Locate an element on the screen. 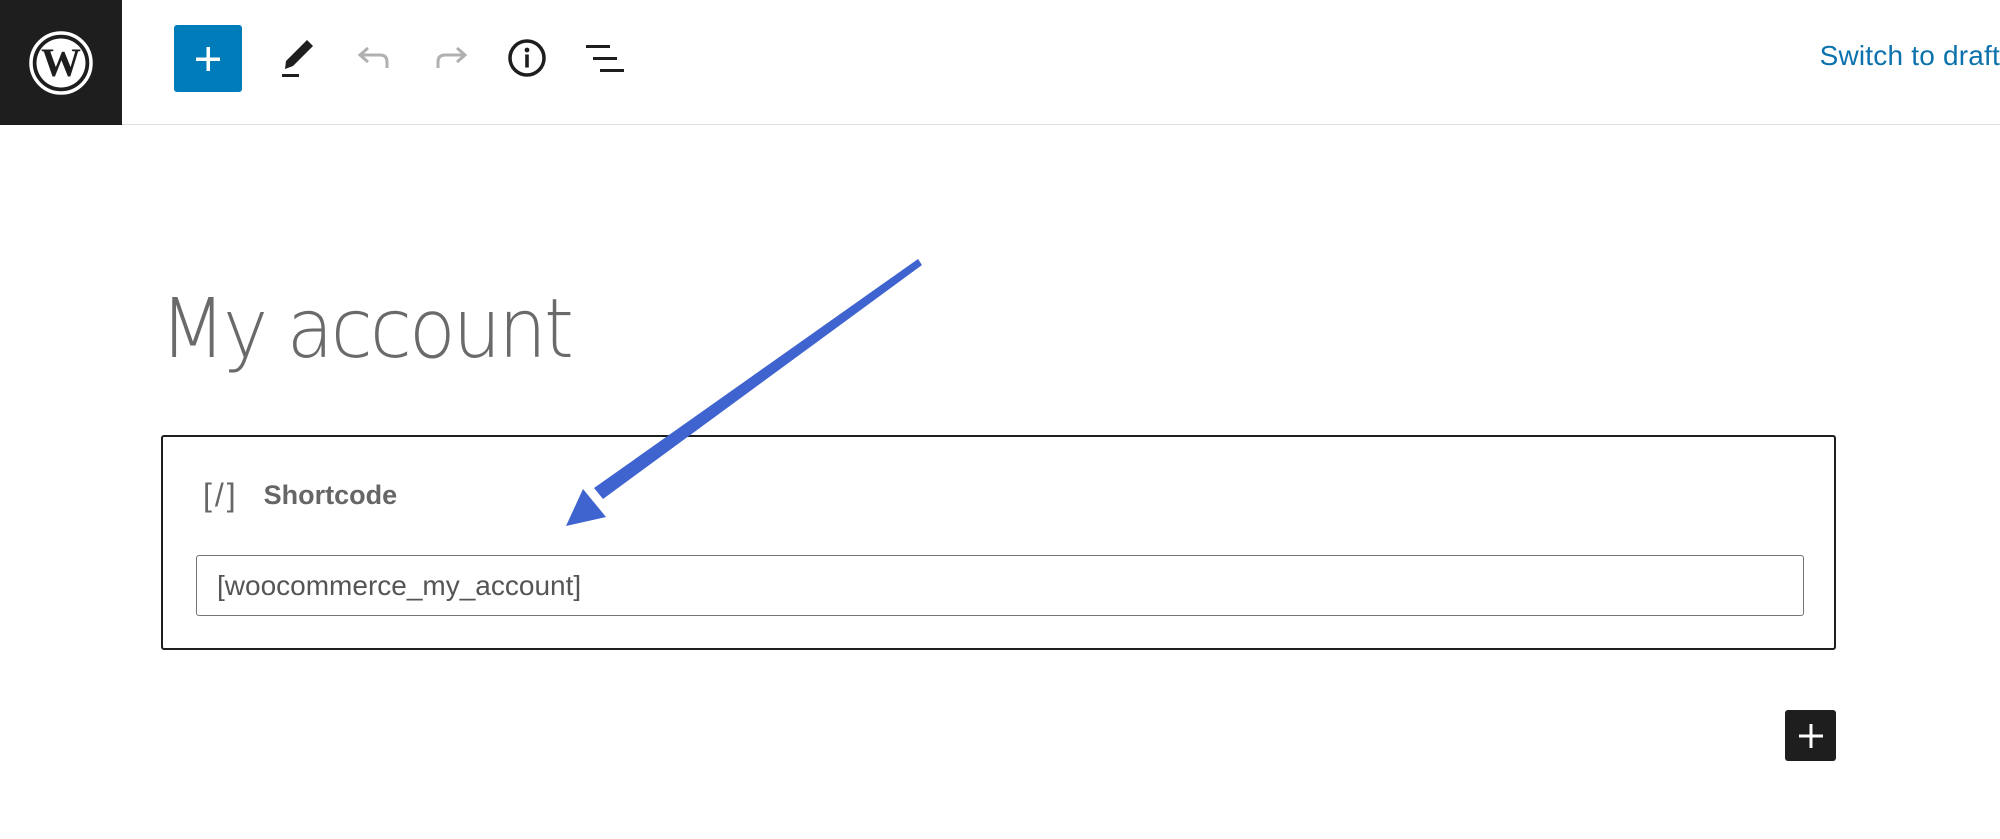  details-button is located at coordinates (527, 58).